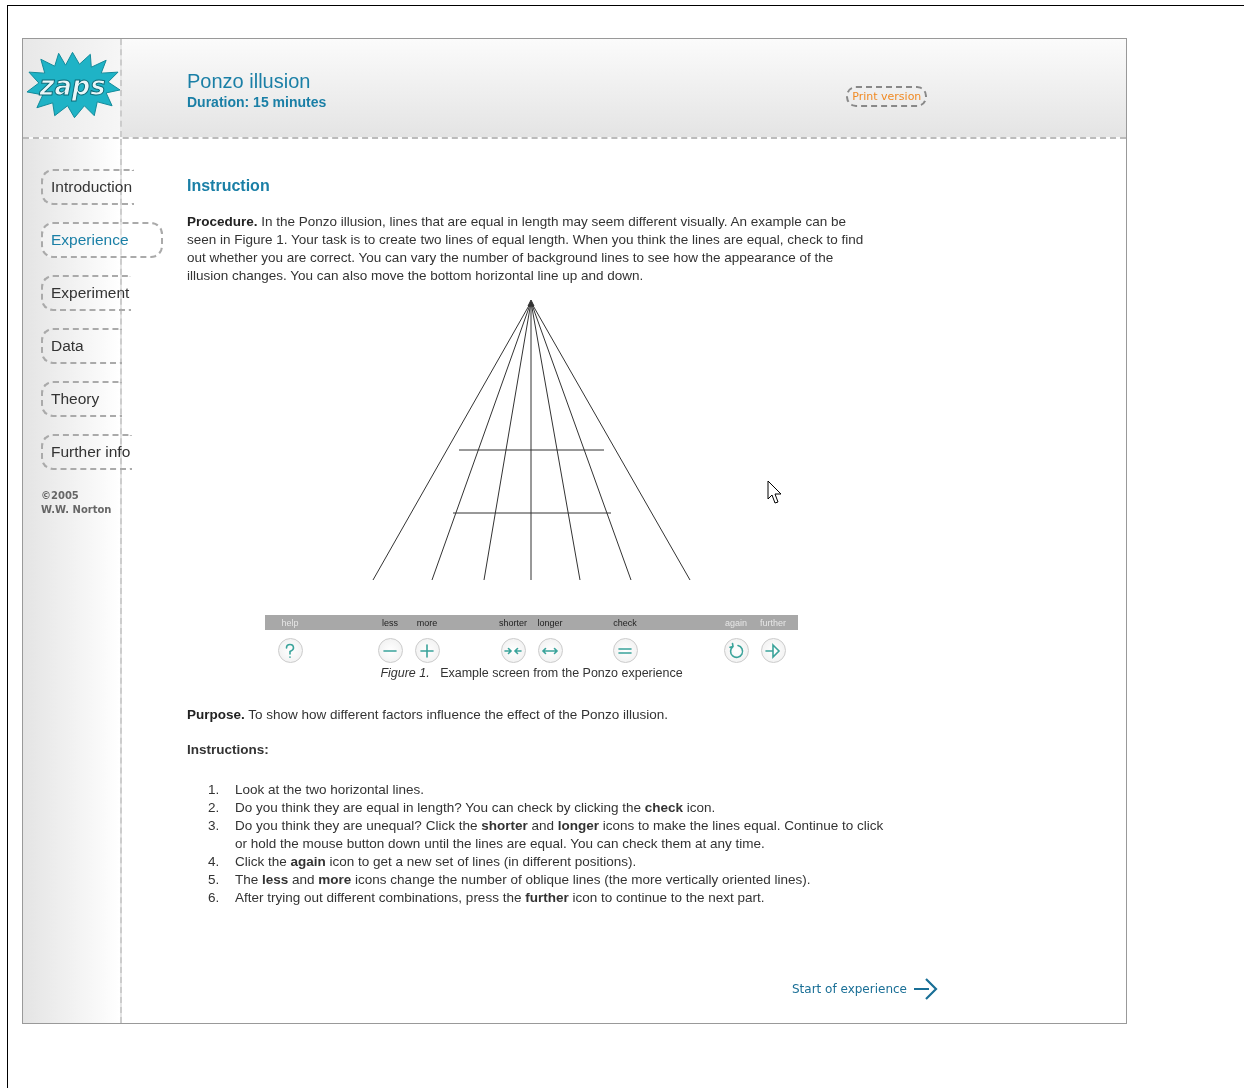 The image size is (1244, 1088). Describe the element at coordinates (72, 85) in the screenshot. I see `zaps-logo: zaps` at that location.